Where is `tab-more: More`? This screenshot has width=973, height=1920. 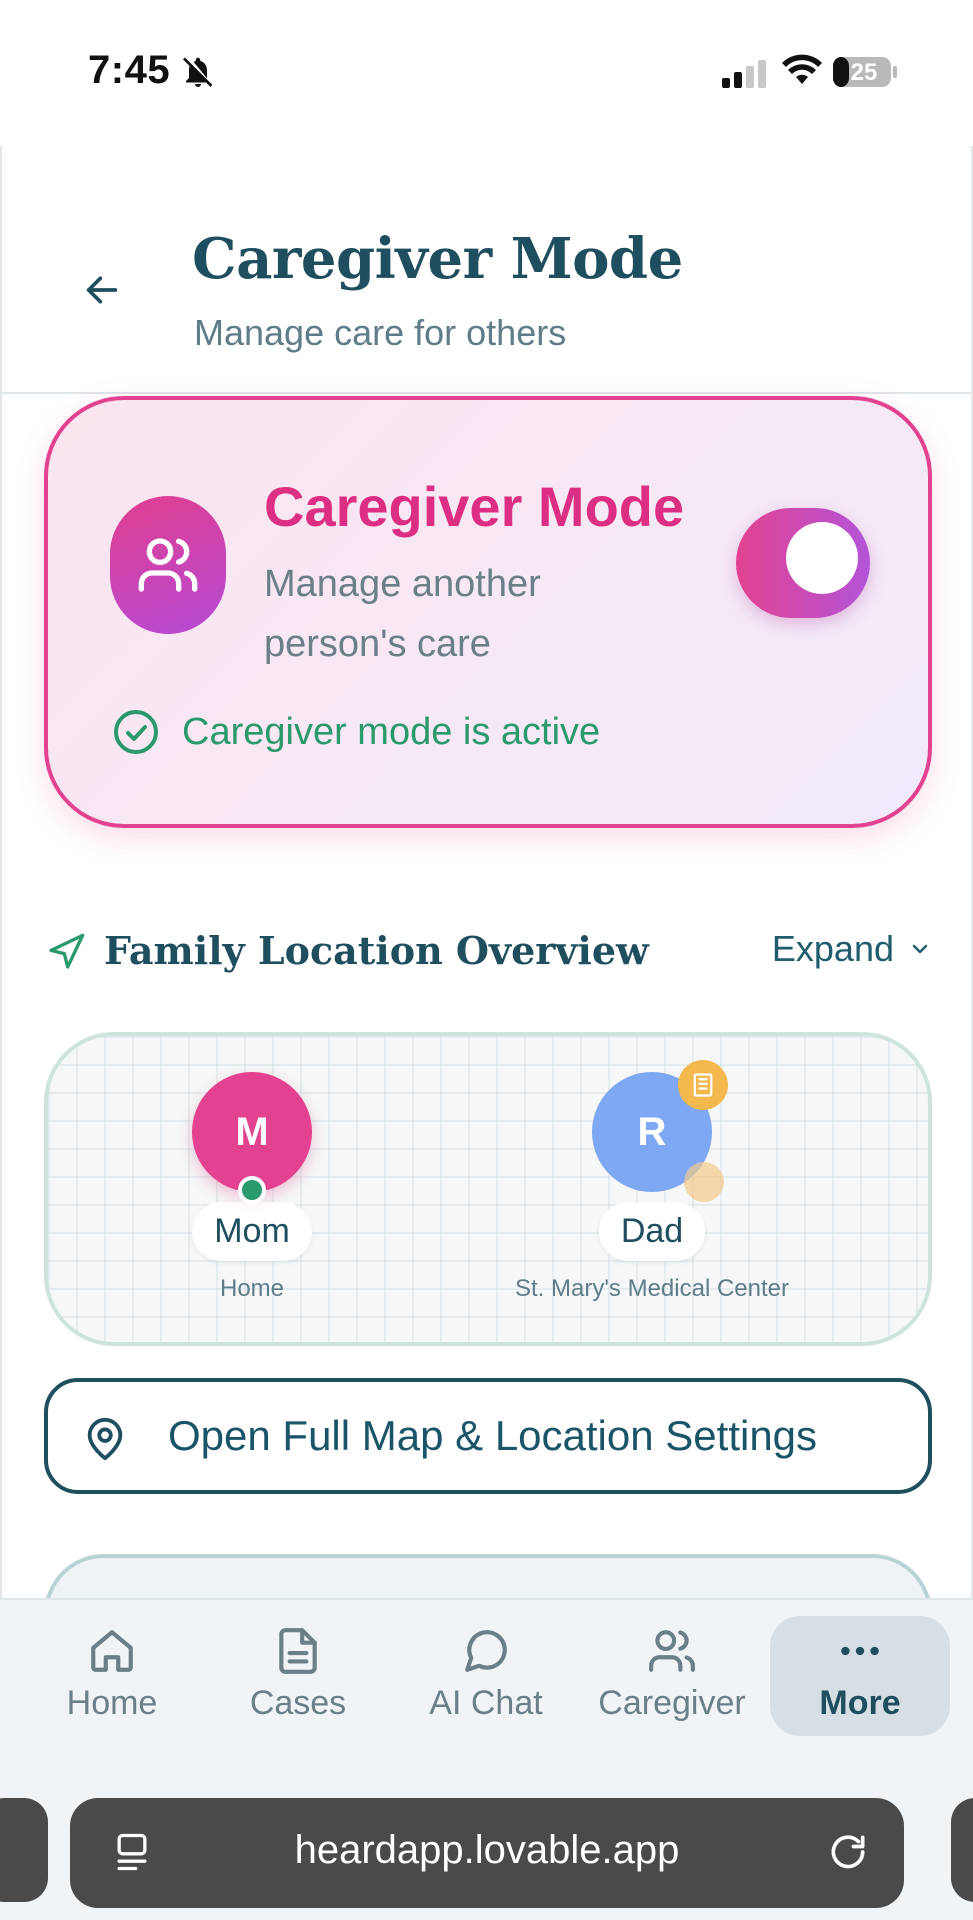 tab-more: More is located at coordinates (860, 1676).